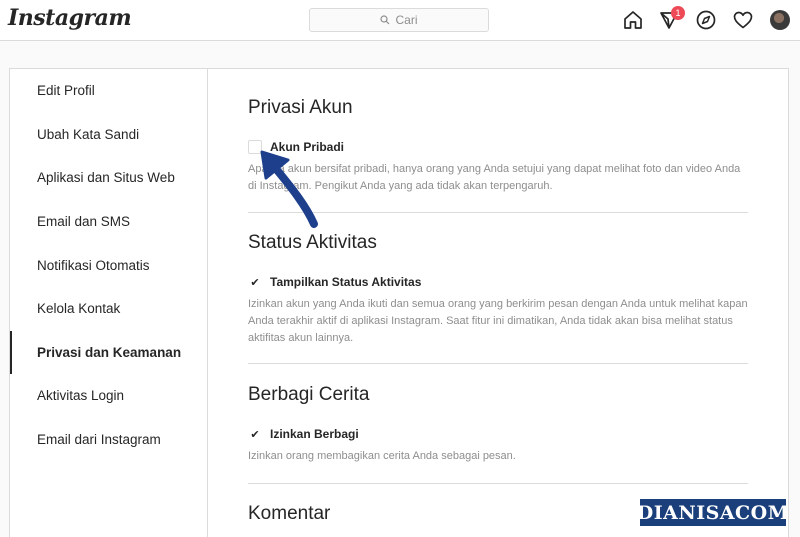 This screenshot has width=800, height=537. I want to click on heart-icon, so click(743, 20).